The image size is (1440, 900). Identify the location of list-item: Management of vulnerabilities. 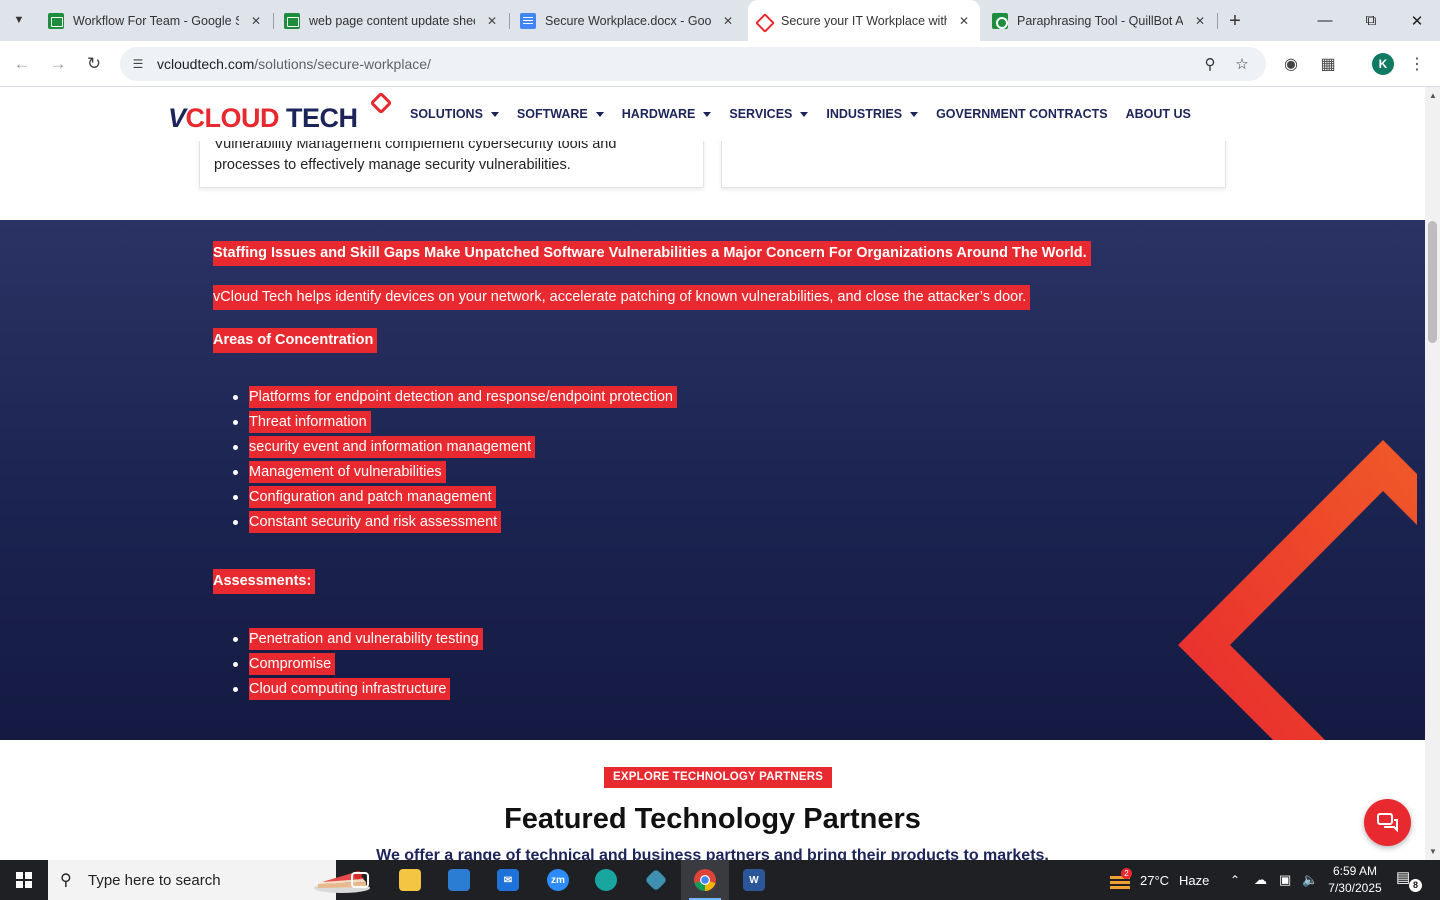
(455, 472).